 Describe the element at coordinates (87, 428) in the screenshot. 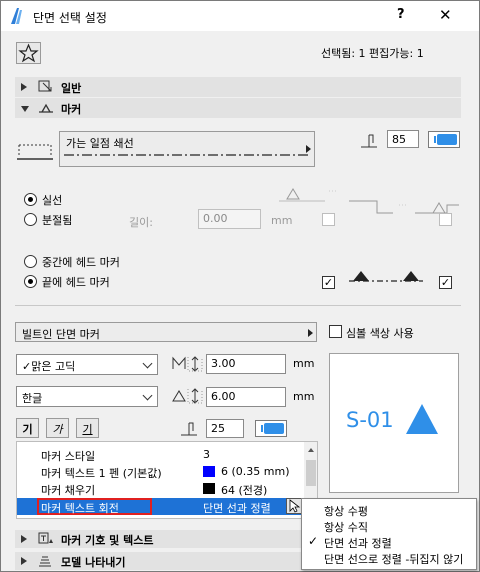

I see `underline-style-button: 기` at that location.